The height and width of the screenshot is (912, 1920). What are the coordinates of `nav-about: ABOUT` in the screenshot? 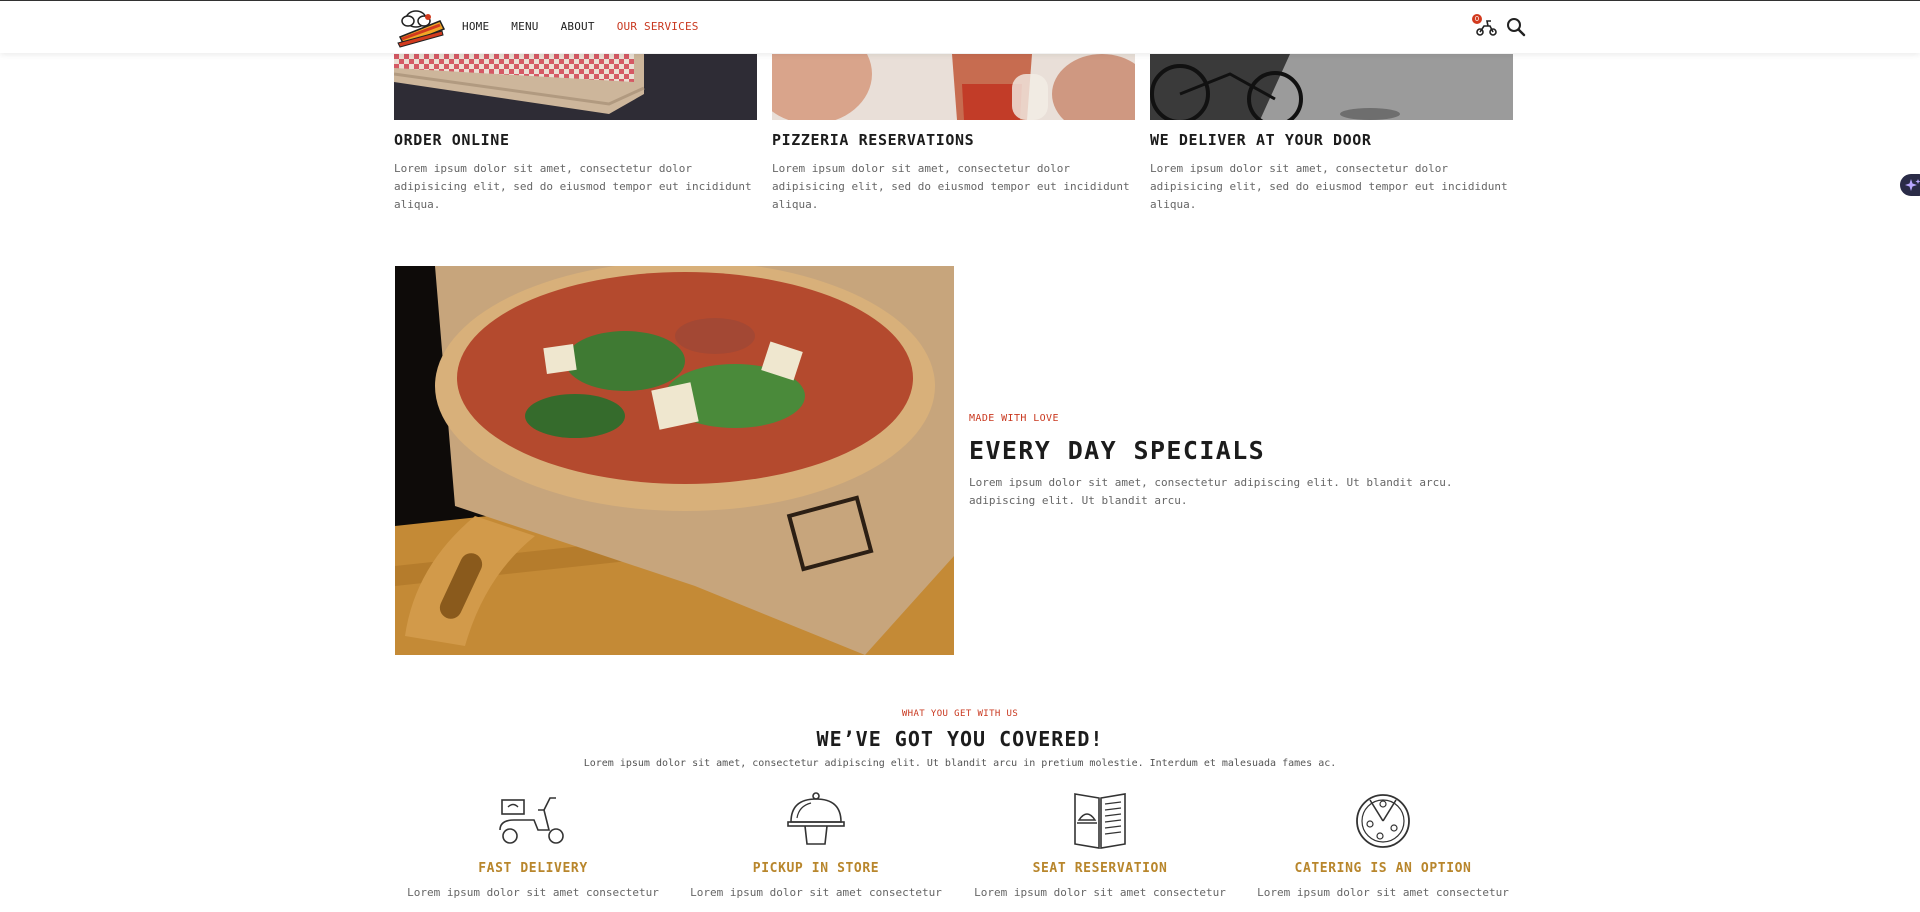 It's located at (578, 26).